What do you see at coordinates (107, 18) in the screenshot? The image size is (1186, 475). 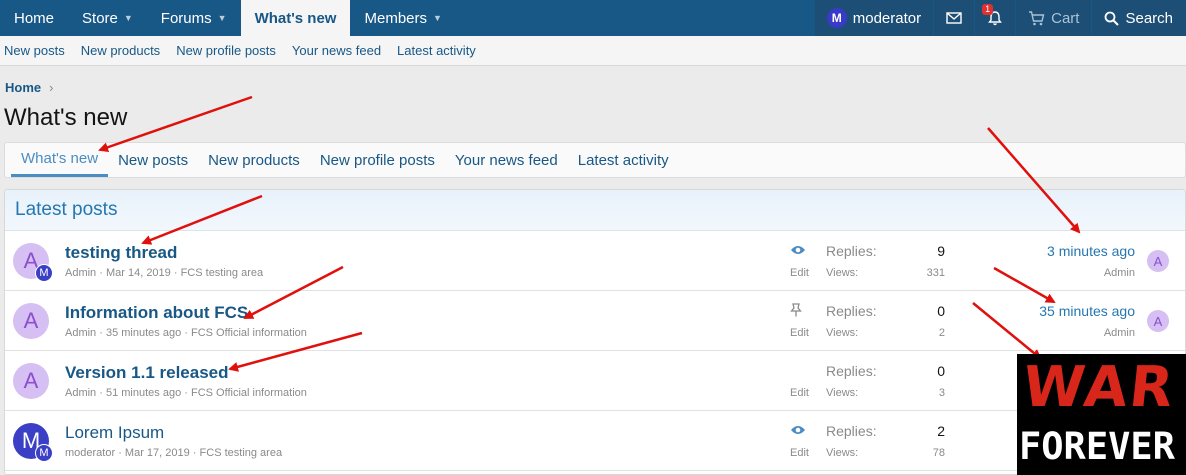 I see `nav-tab-store: Store ▼` at bounding box center [107, 18].